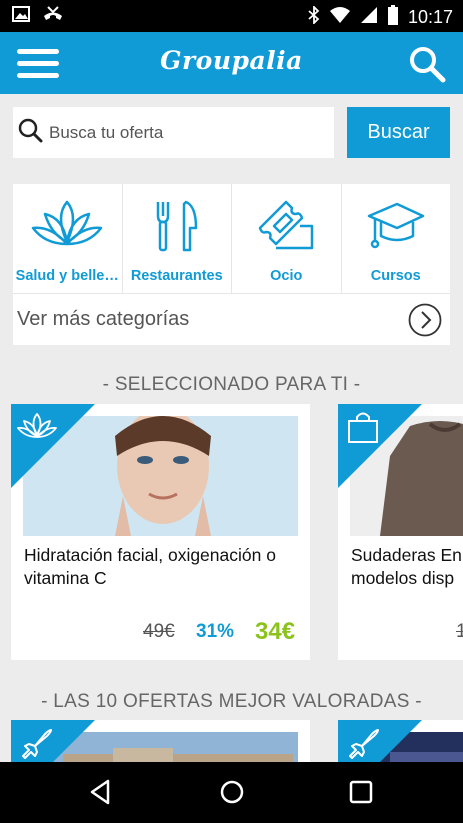 This screenshot has width=463, height=823. What do you see at coordinates (231, 60) in the screenshot?
I see `app-logo: Groupalia` at bounding box center [231, 60].